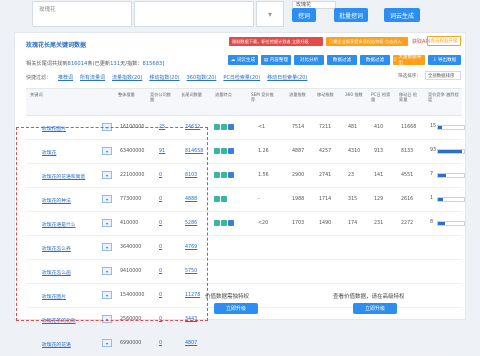 The image size is (480, 356). I want to click on content-organize-button: ▤ 内容整理, so click(276, 60).